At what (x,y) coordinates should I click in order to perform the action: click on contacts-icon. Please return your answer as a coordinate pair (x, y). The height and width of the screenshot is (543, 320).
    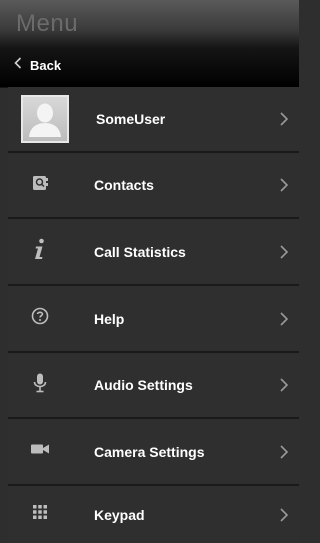
    Looking at the image, I should click on (40, 185).